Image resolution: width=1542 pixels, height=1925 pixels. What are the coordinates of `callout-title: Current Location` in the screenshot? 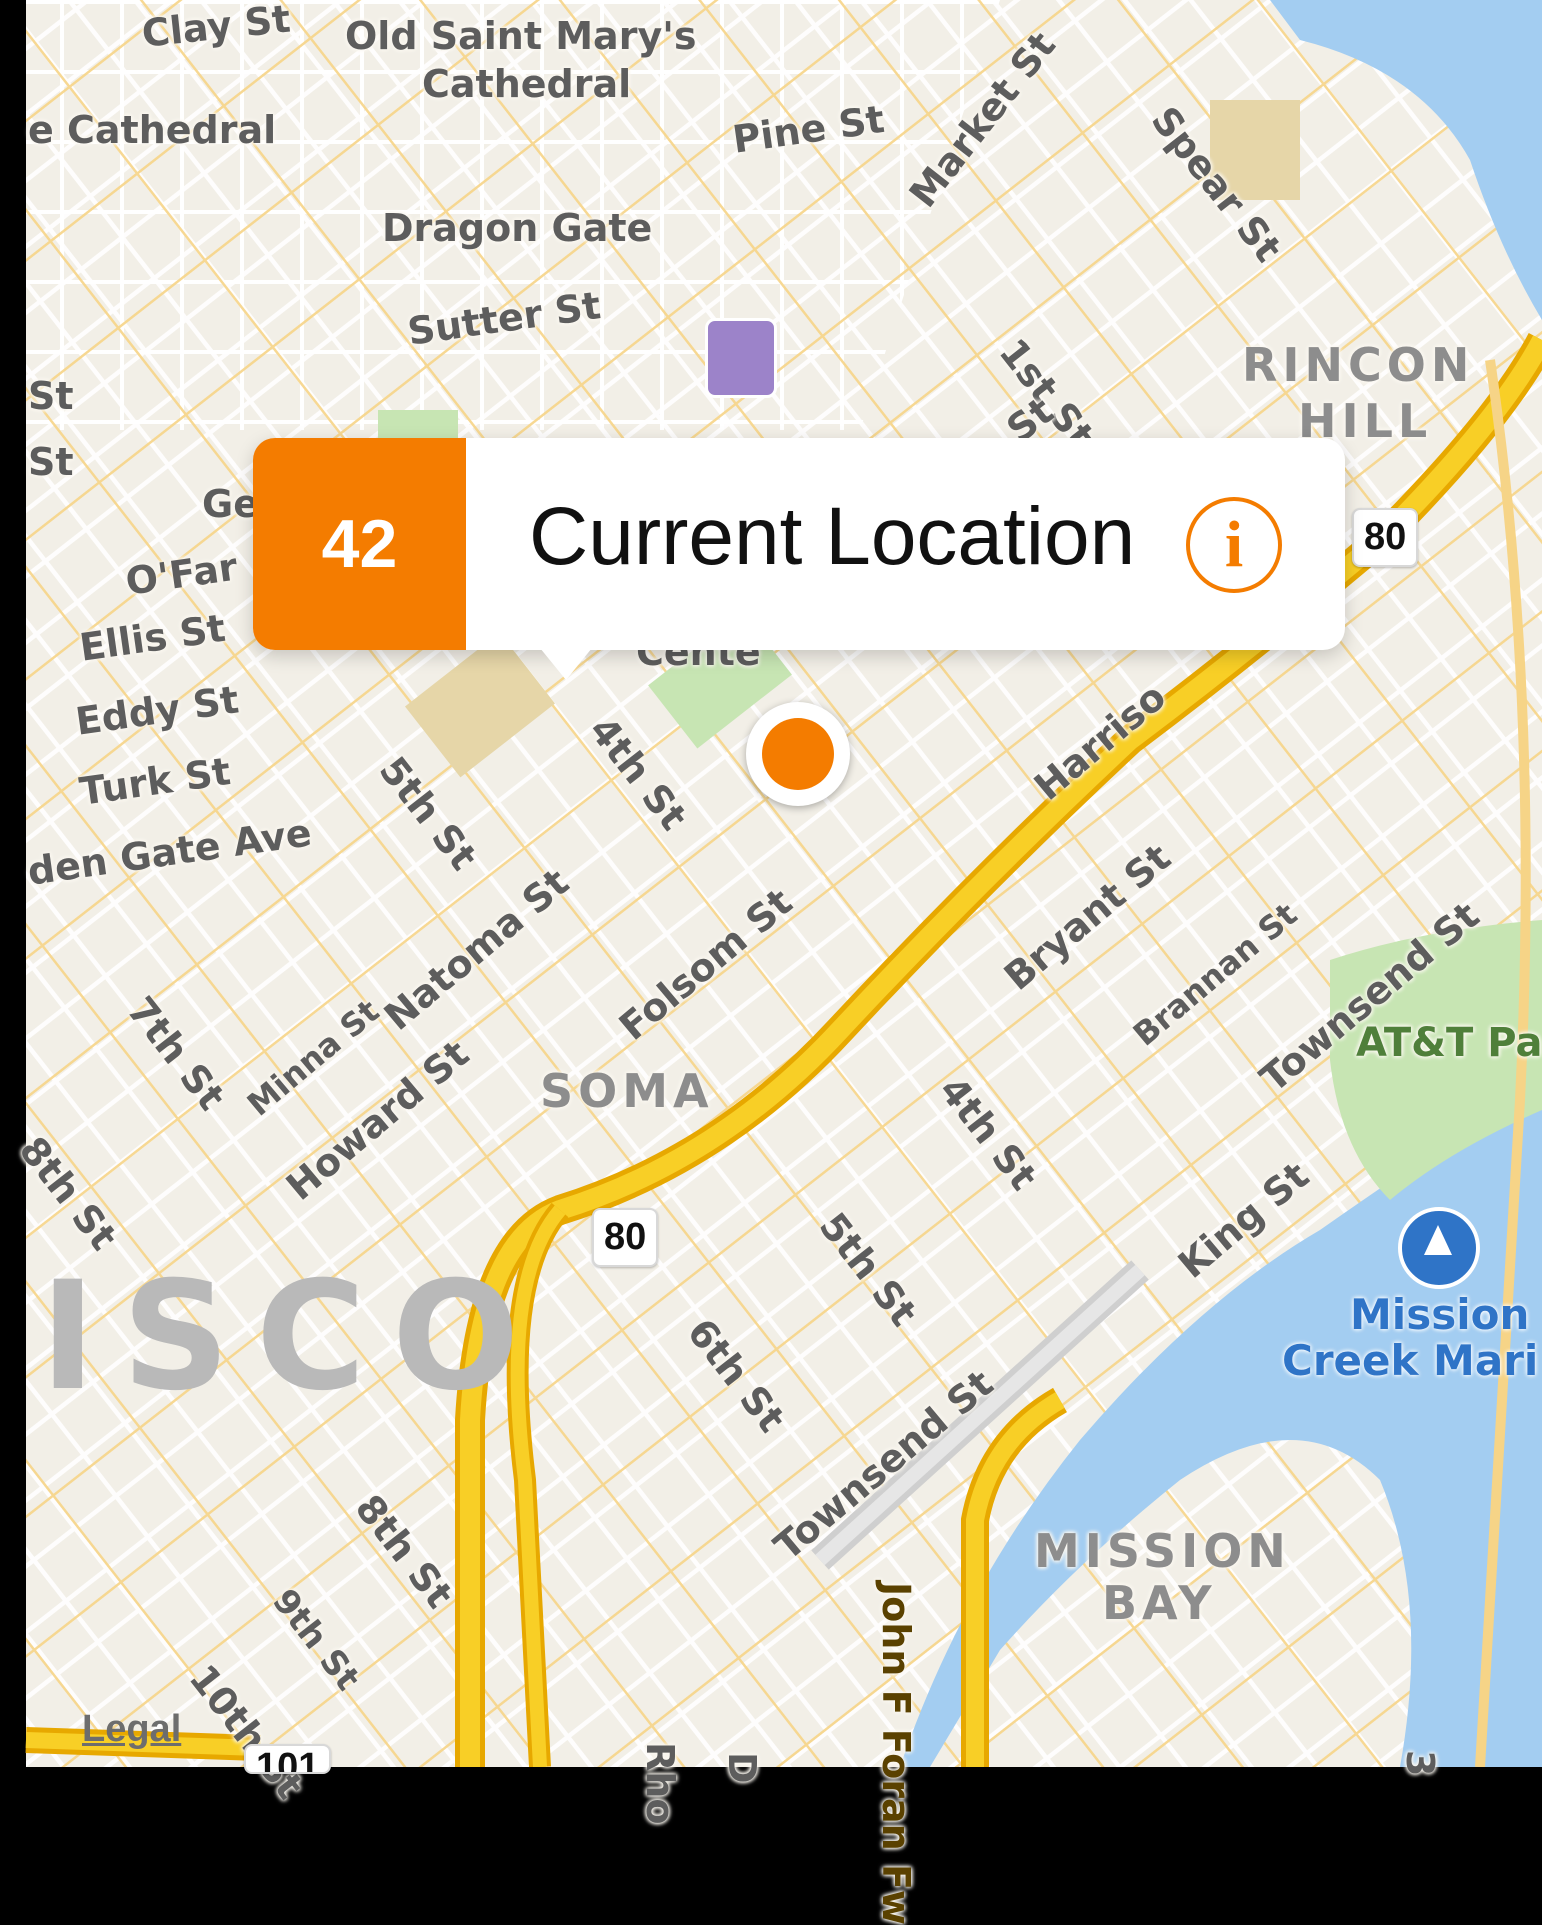 It's located at (832, 536).